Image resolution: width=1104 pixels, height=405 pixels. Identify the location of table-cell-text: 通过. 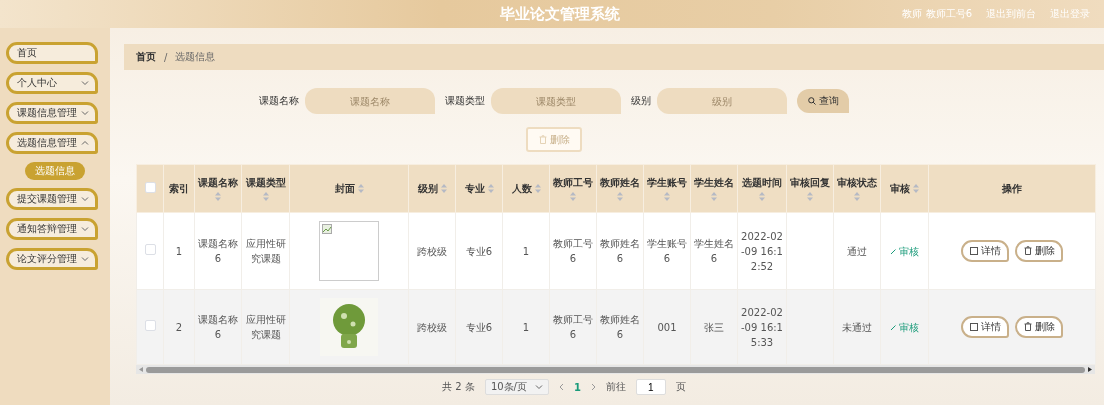
(857, 251).